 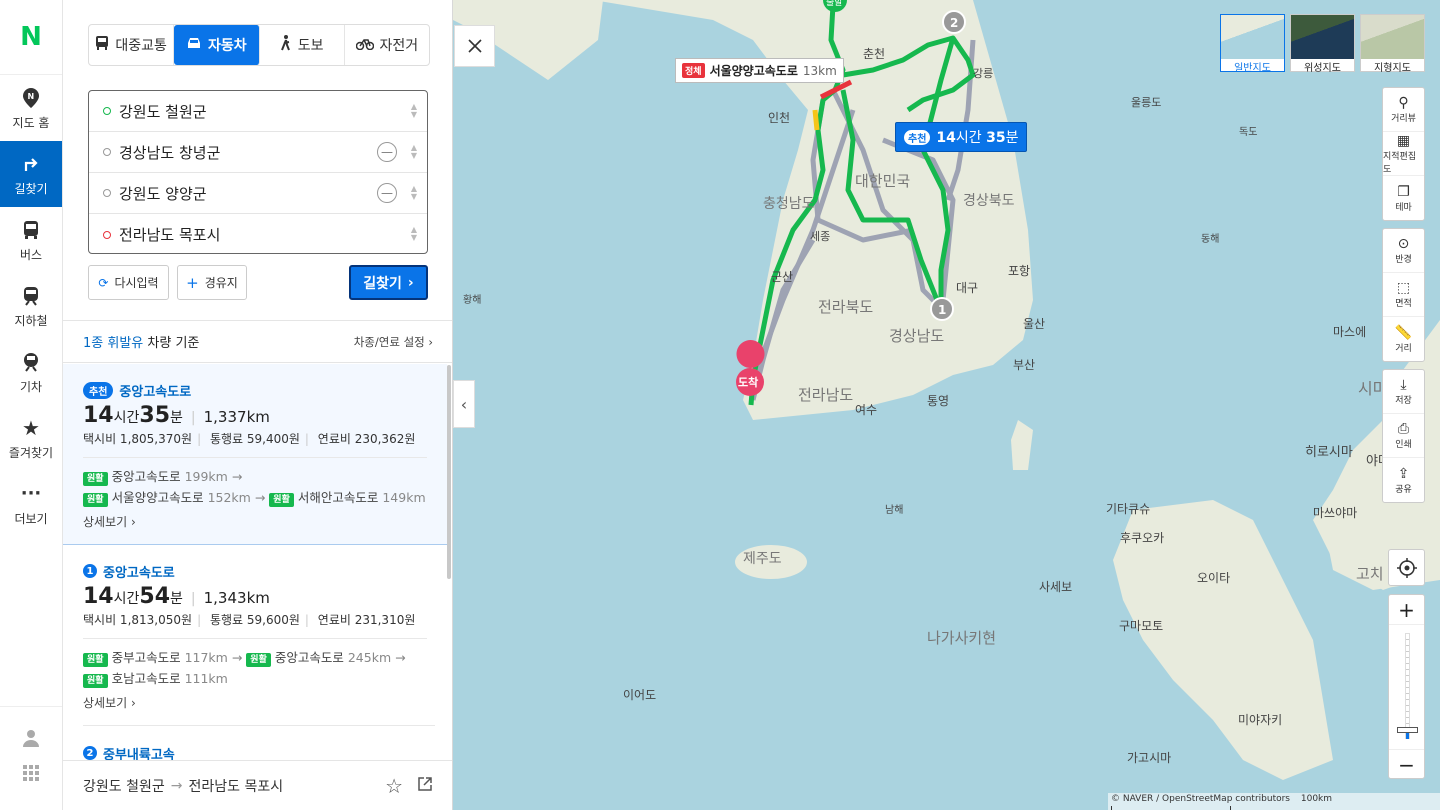 What do you see at coordinates (31, 320) in the screenshot?
I see `nav-subway-label: 지하철` at bounding box center [31, 320].